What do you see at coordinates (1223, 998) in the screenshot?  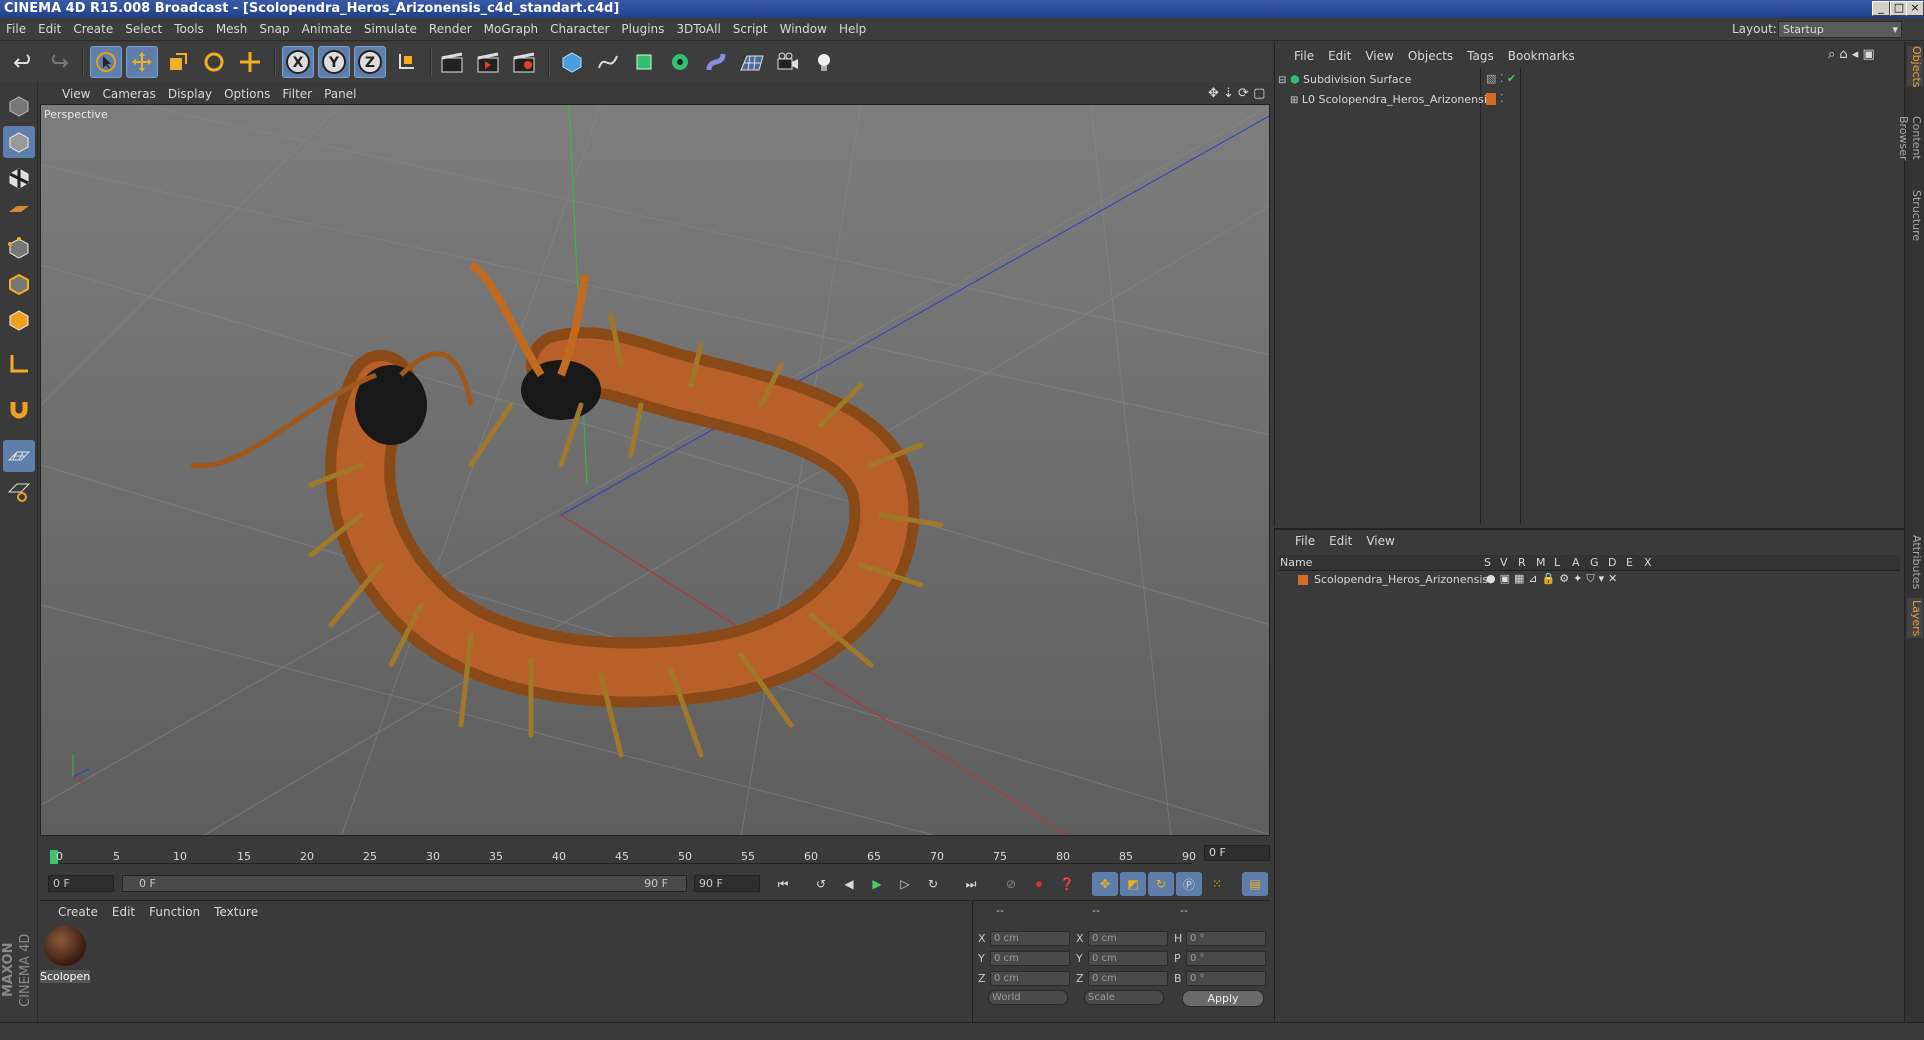 I see `apply-button: Apply` at bounding box center [1223, 998].